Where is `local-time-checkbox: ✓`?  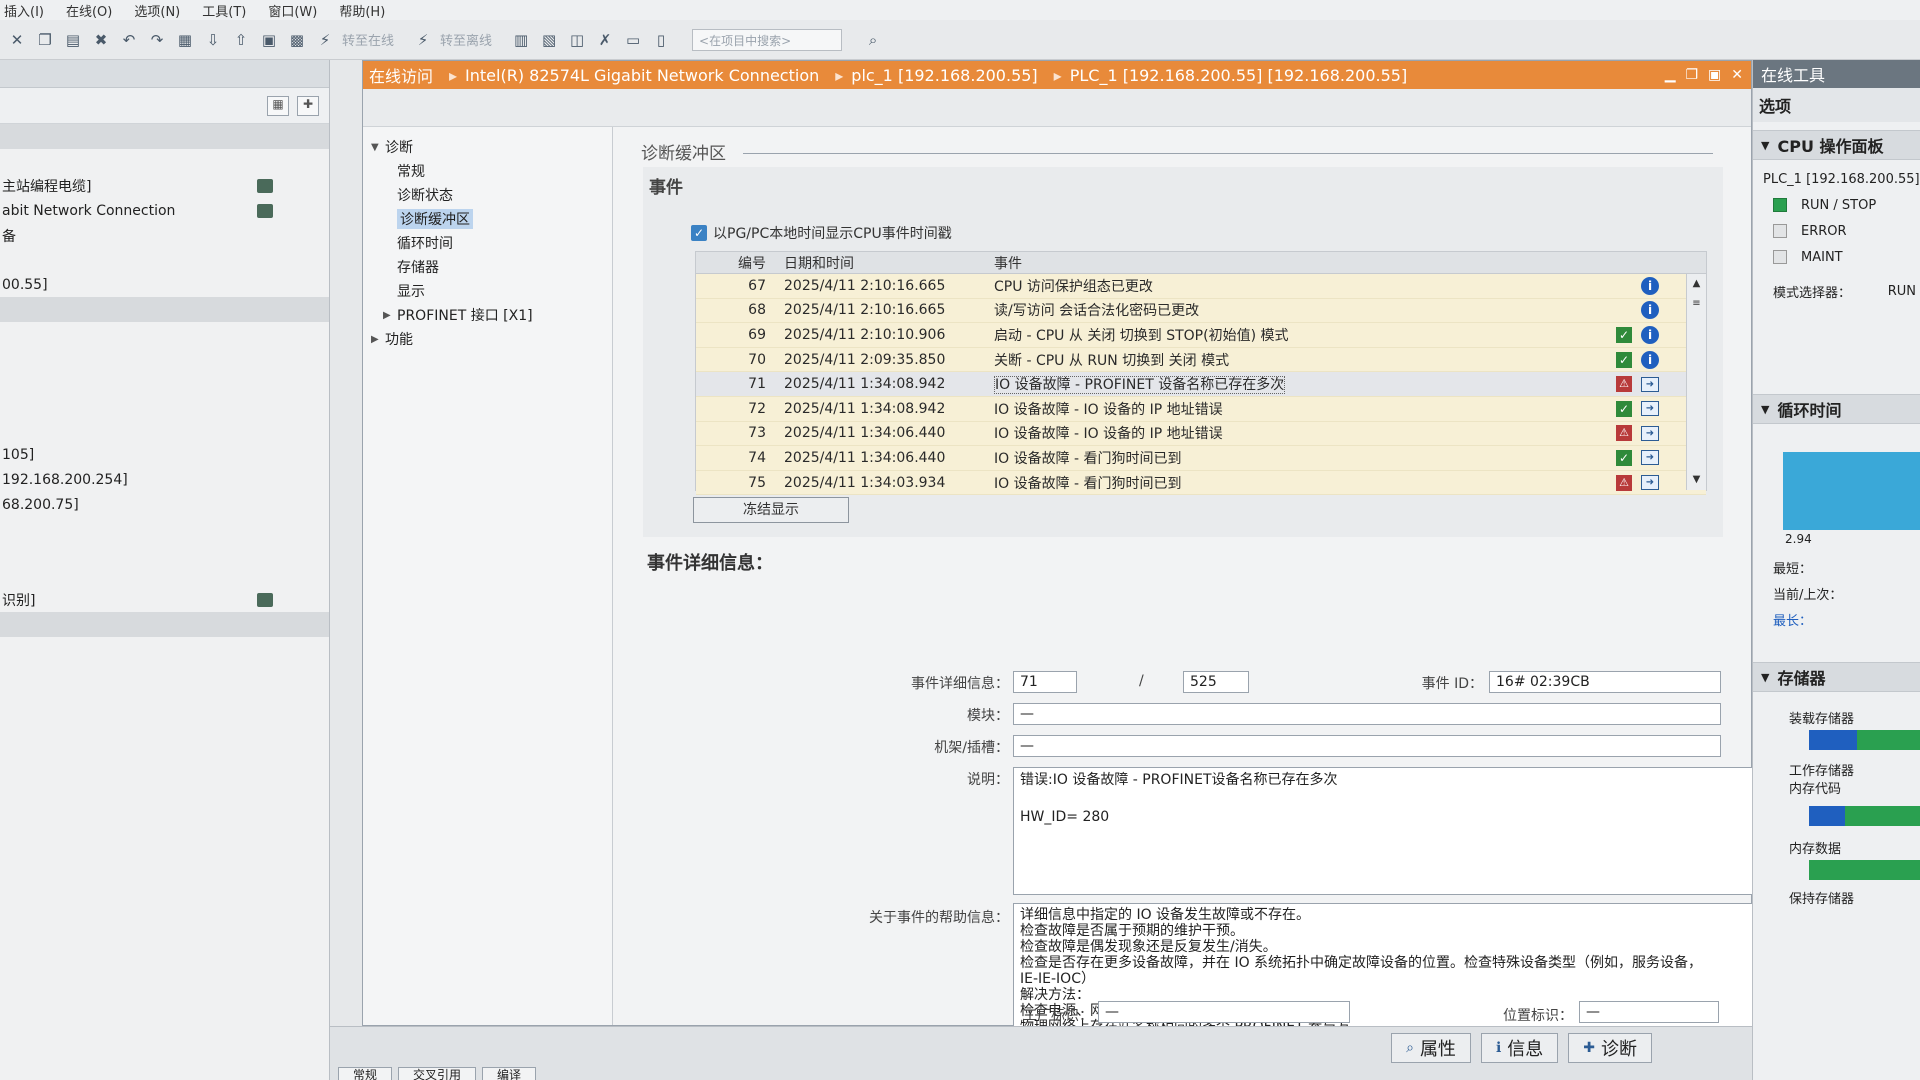 local-time-checkbox: ✓ is located at coordinates (699, 233).